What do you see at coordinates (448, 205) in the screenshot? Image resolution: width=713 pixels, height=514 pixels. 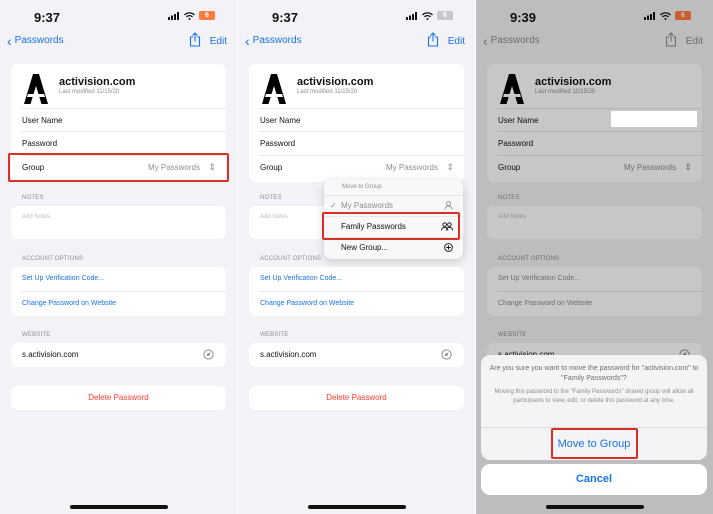 I see `person-icon` at bounding box center [448, 205].